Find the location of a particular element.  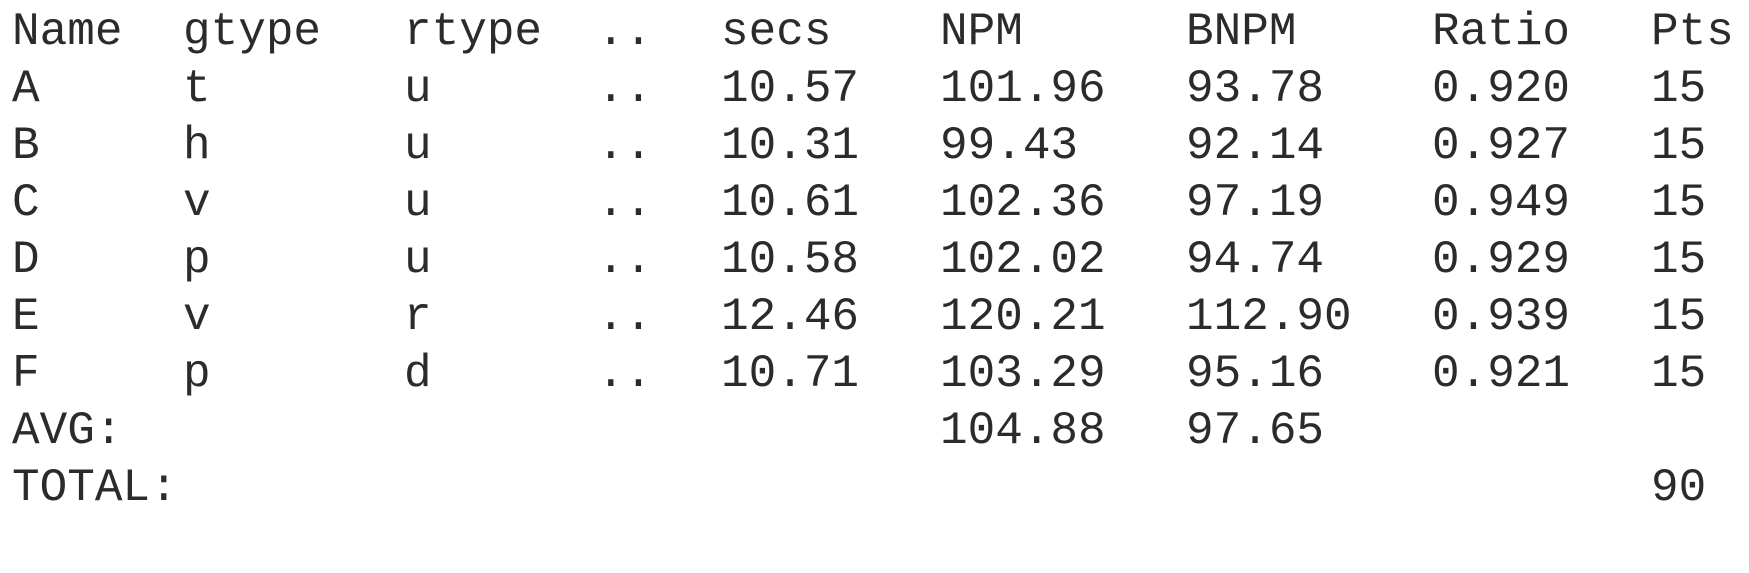

table-row: B h u .. 10.31 99.43 92.14 0.927 15 is located at coordinates (874, 146).